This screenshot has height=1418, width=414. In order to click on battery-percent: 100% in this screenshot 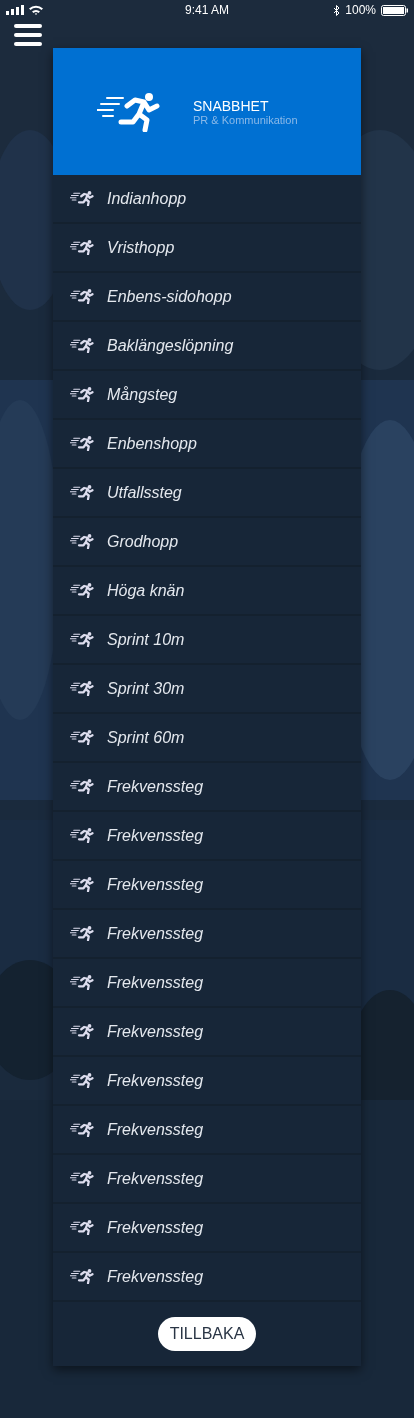, I will do `click(360, 10)`.